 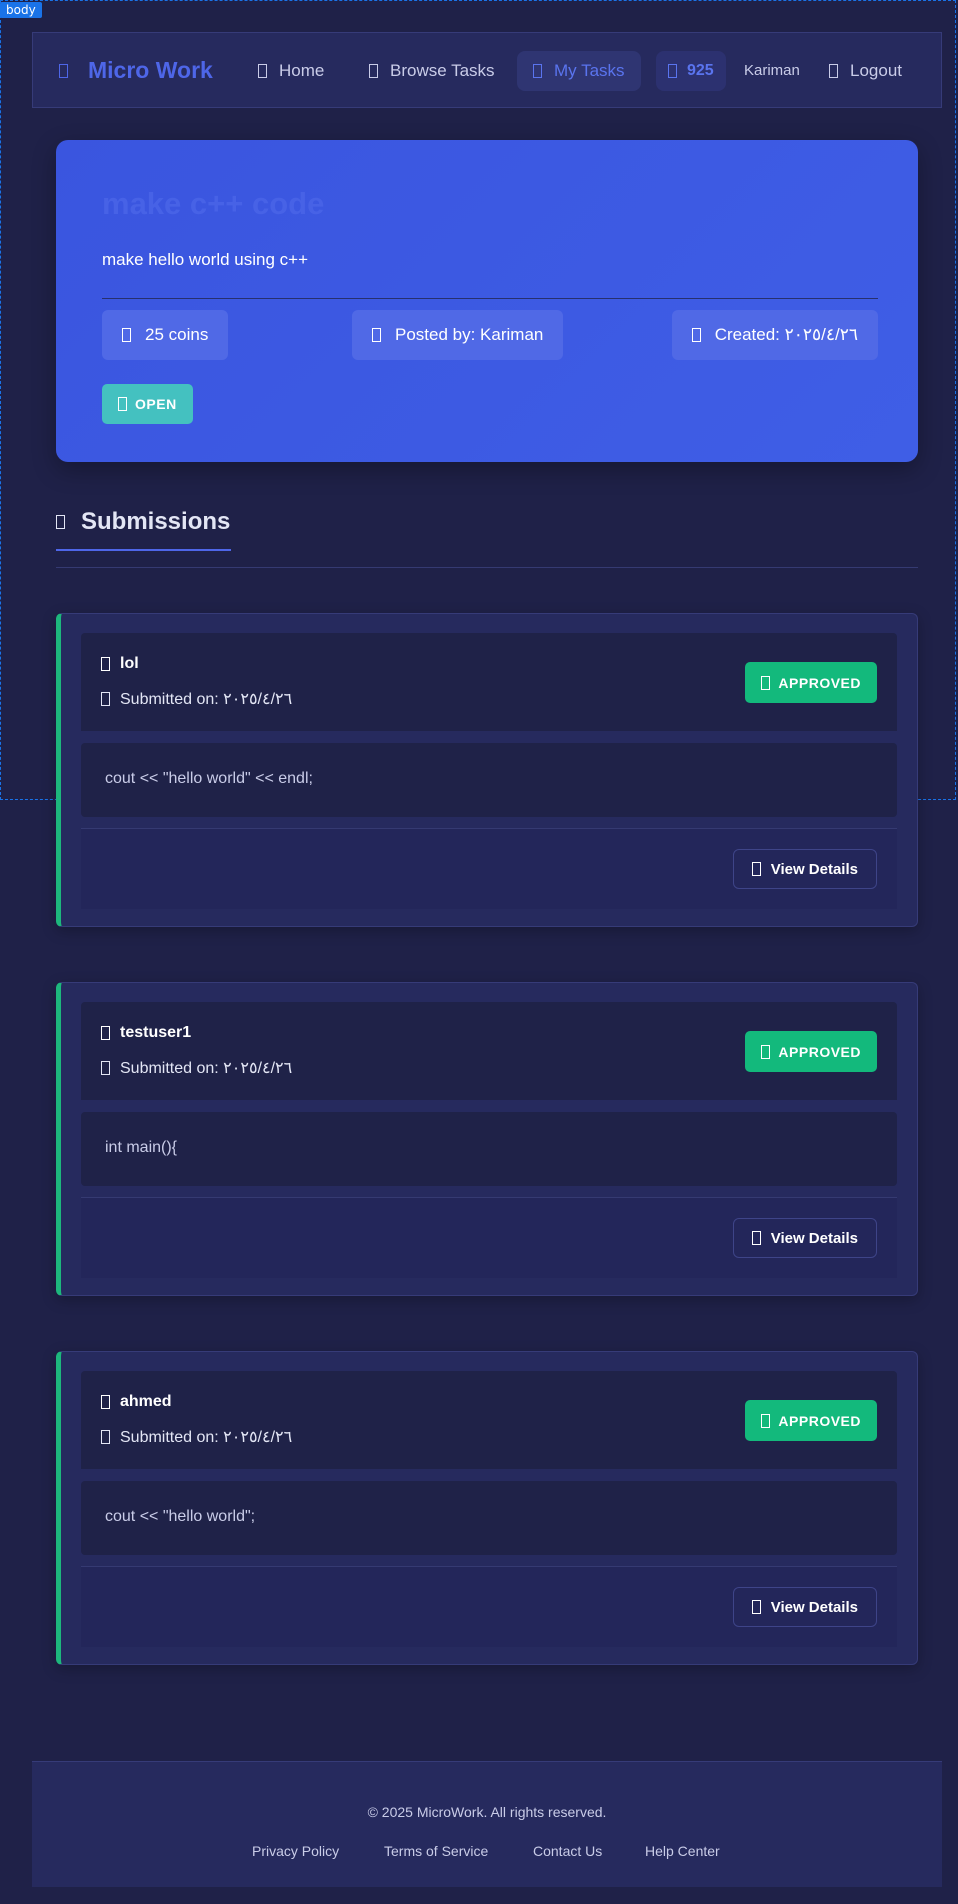 I want to click on task-reward-label: 25 coins, so click(x=177, y=334).